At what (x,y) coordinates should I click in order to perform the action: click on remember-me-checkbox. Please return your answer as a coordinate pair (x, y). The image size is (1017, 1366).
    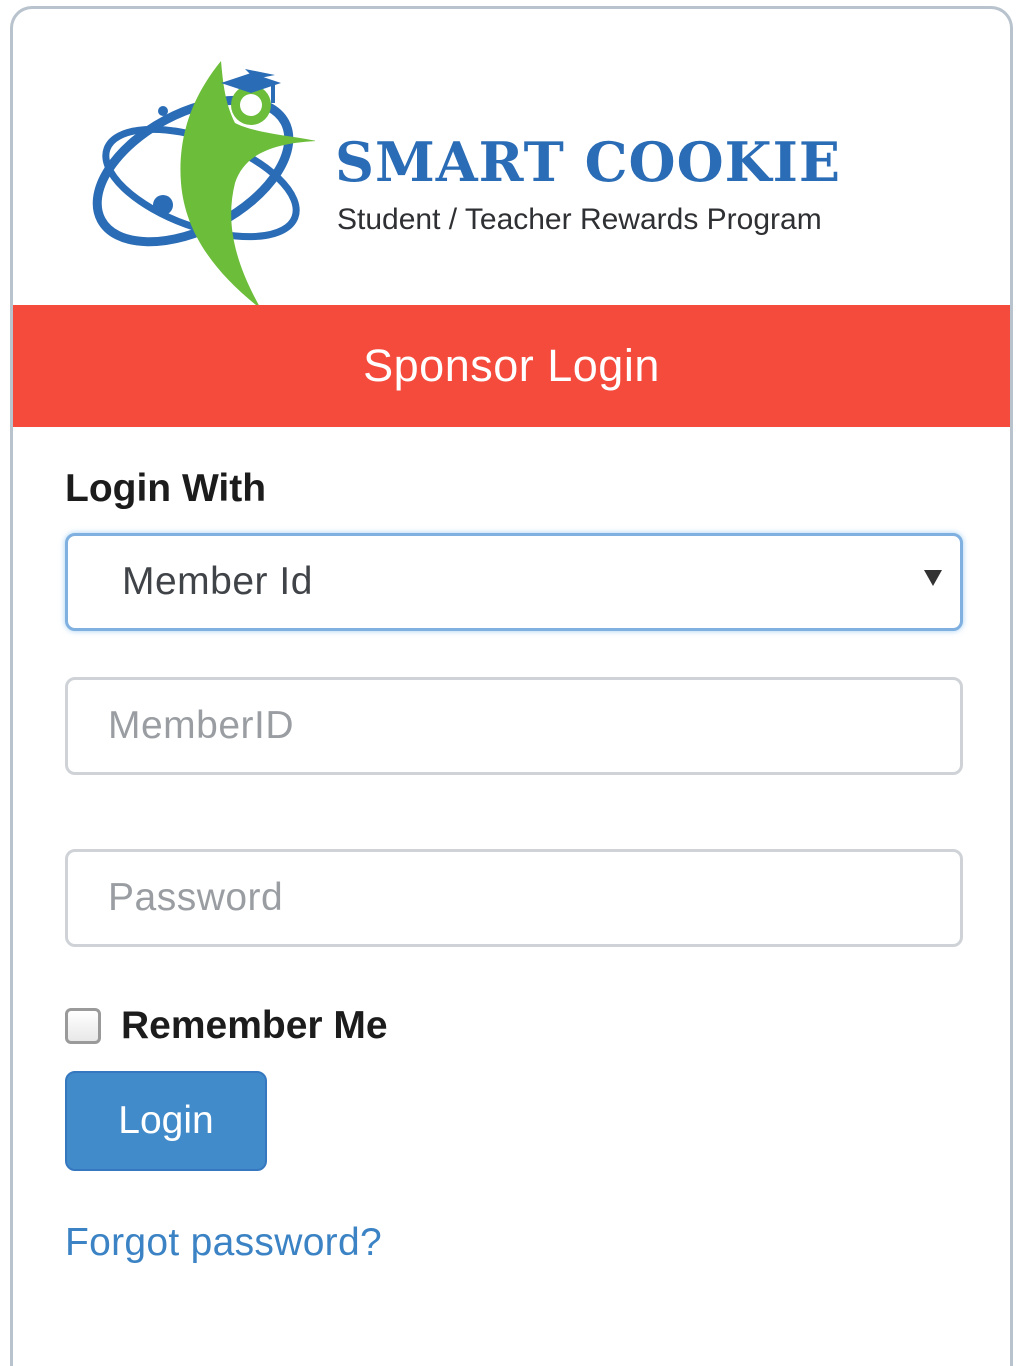
    Looking at the image, I should click on (83, 1026).